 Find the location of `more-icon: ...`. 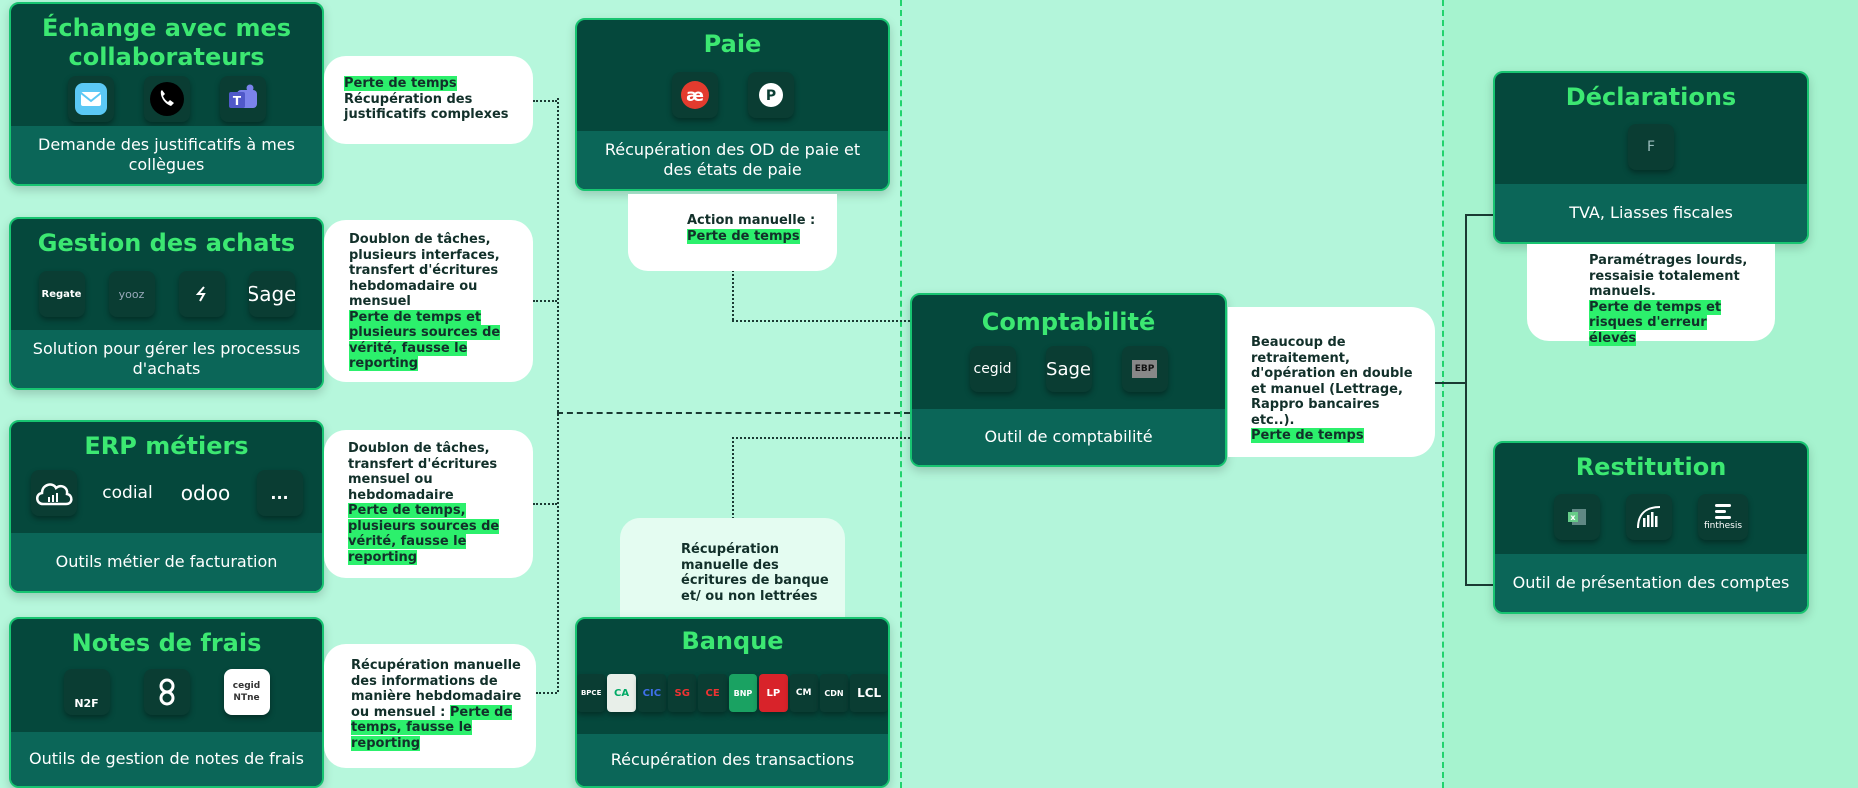

more-icon: ... is located at coordinates (279, 493).